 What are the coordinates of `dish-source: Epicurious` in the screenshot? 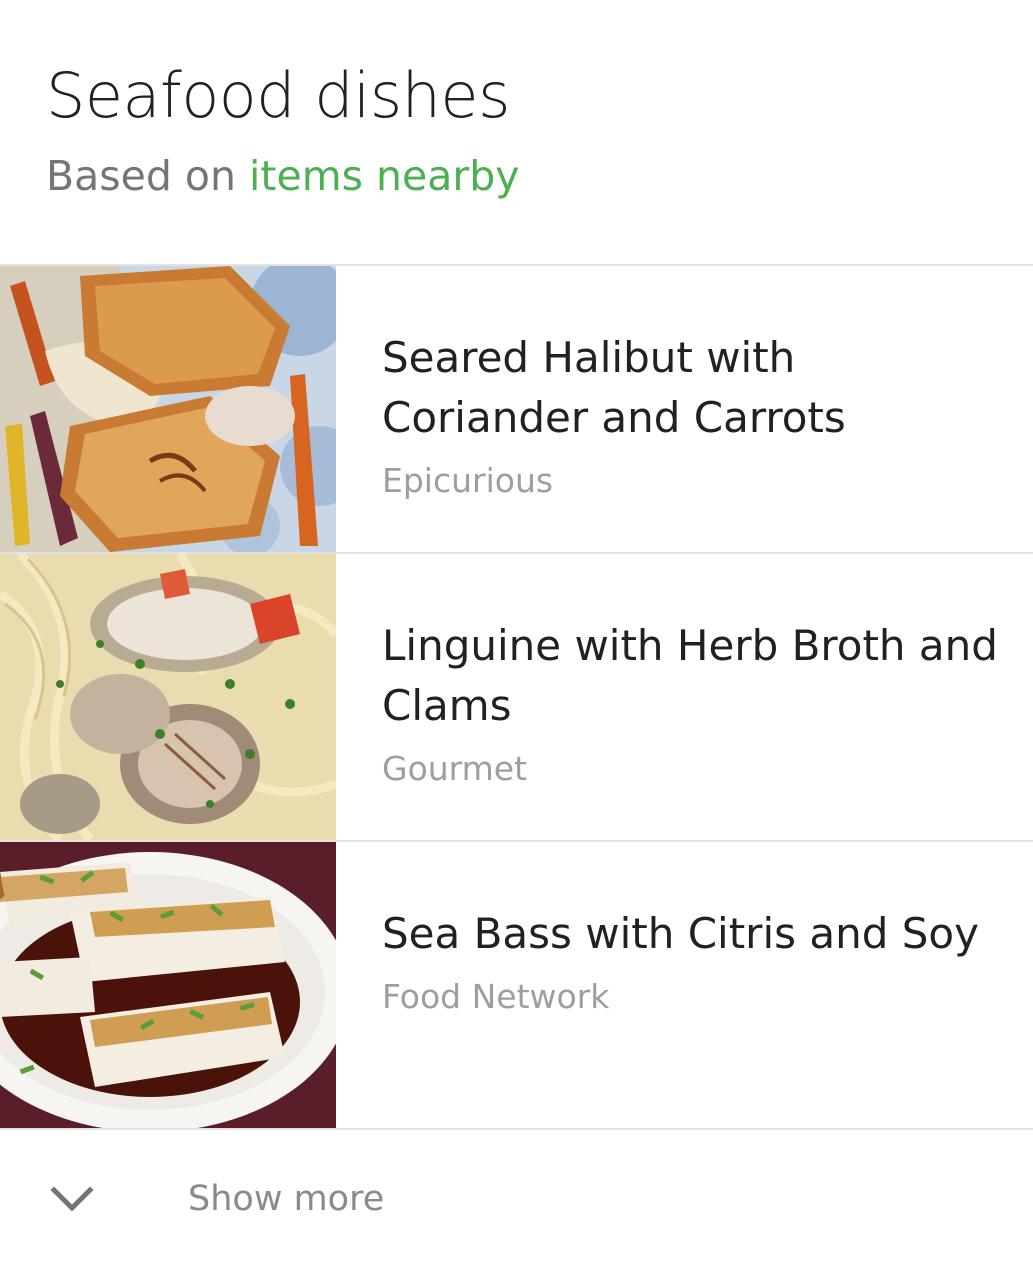 It's located at (468, 480).